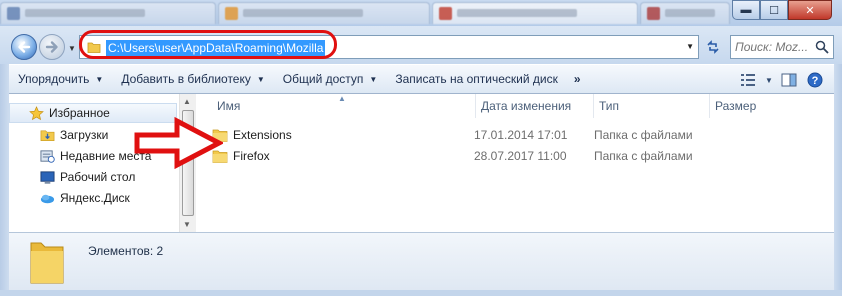  I want to click on scroll-up-icon: ▲, so click(187, 101).